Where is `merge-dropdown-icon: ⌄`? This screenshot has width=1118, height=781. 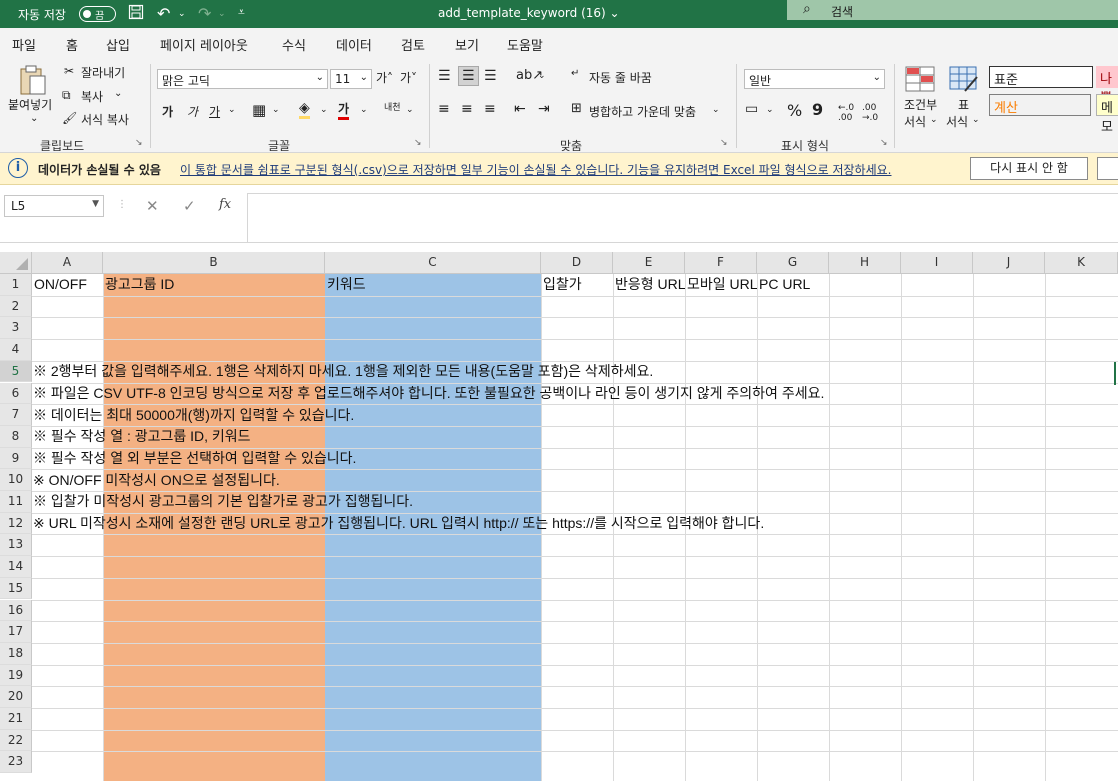
merge-dropdown-icon: ⌄ is located at coordinates (716, 110).